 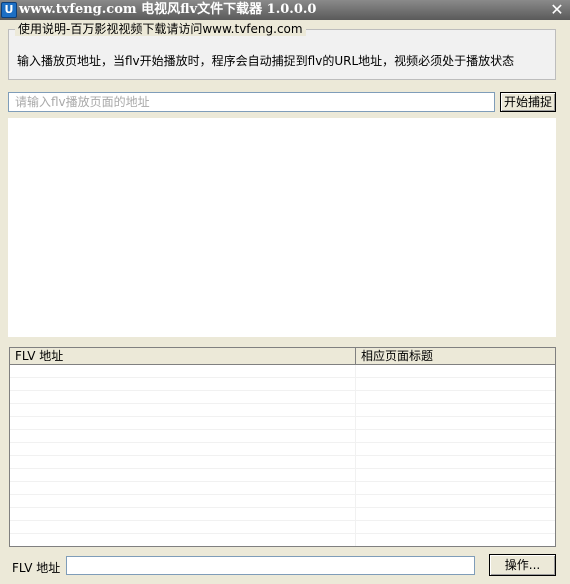 I want to click on title-bar: U www.tvfeng.com 电视风flv文件下载器 1.0.0.0 ✕, so click(x=285, y=10).